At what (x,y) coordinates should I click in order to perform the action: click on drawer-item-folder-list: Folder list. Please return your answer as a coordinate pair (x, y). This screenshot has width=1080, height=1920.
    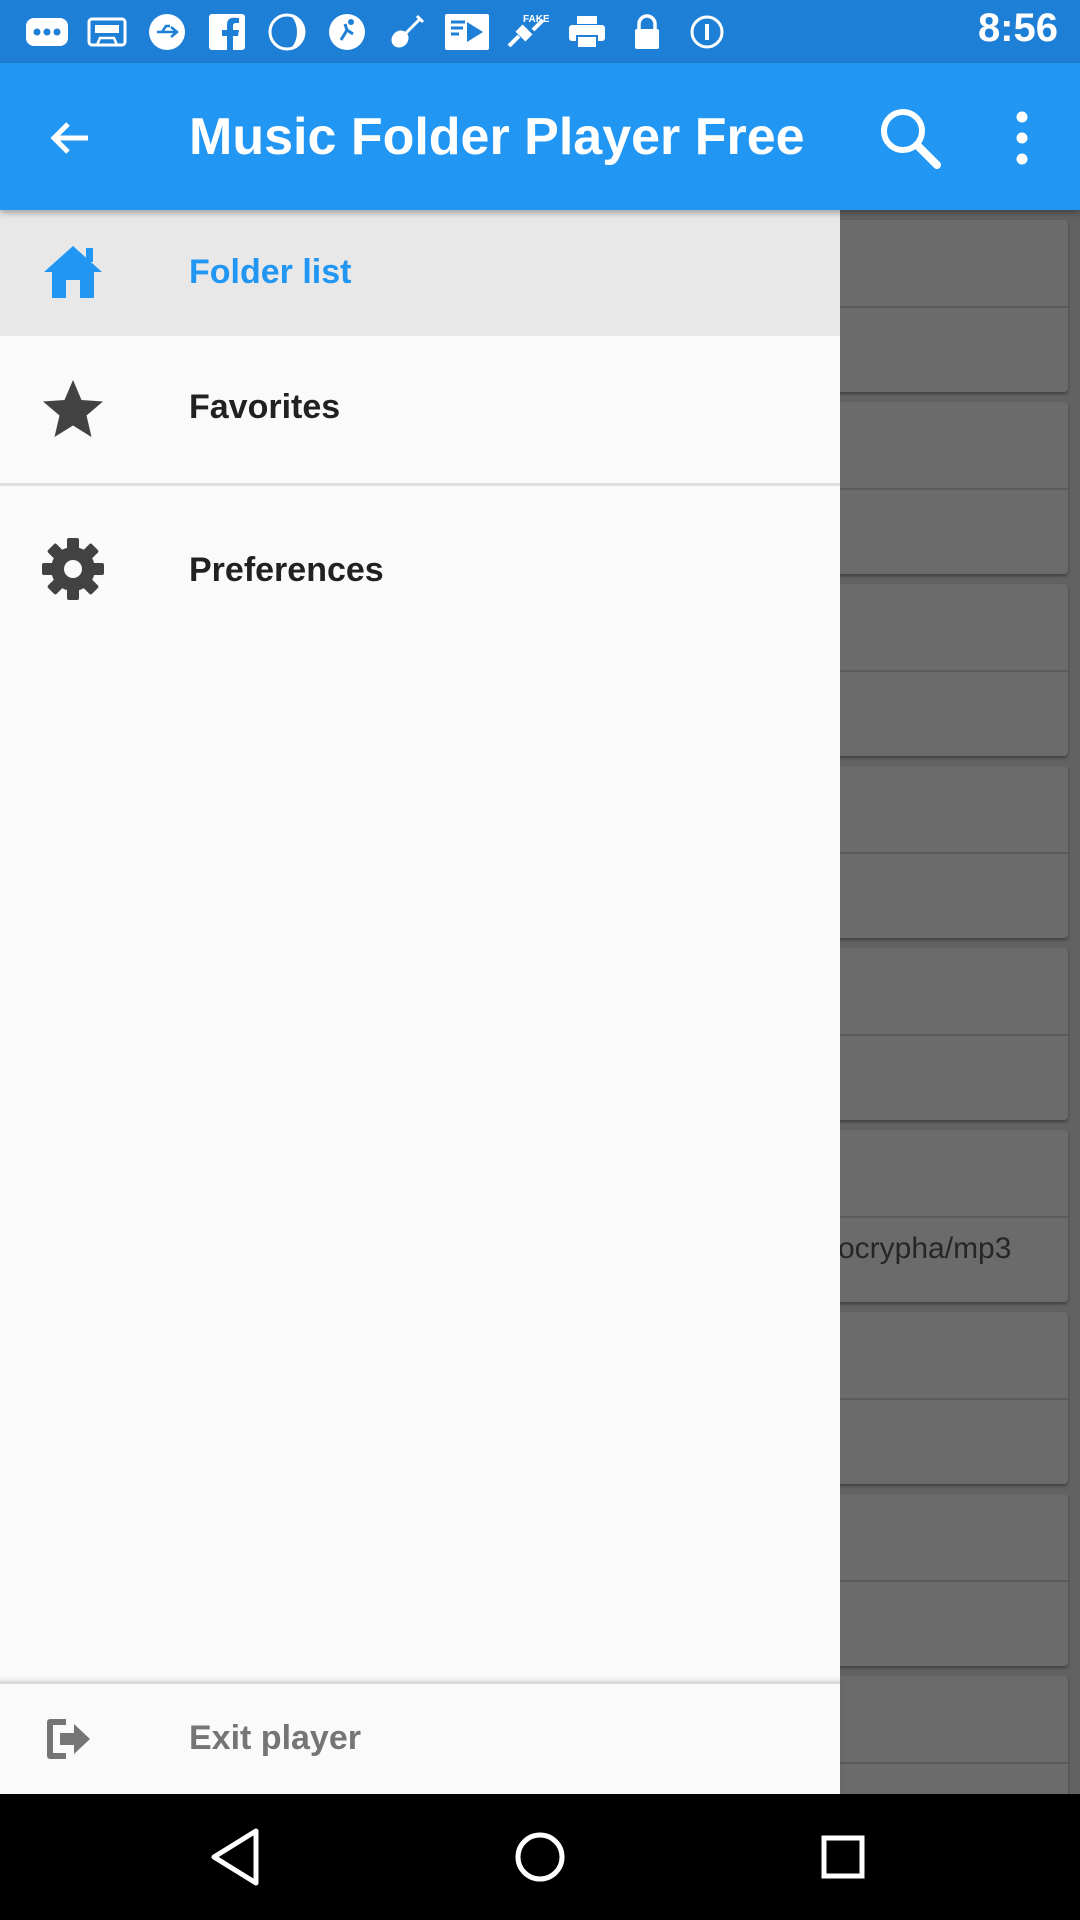
    Looking at the image, I should click on (420, 273).